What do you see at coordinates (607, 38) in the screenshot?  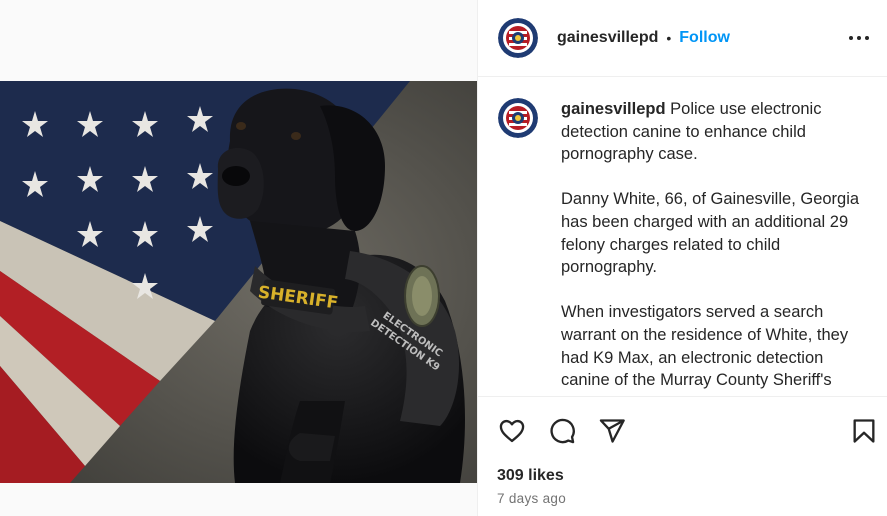 I see `header-username: gainesvillepd` at bounding box center [607, 38].